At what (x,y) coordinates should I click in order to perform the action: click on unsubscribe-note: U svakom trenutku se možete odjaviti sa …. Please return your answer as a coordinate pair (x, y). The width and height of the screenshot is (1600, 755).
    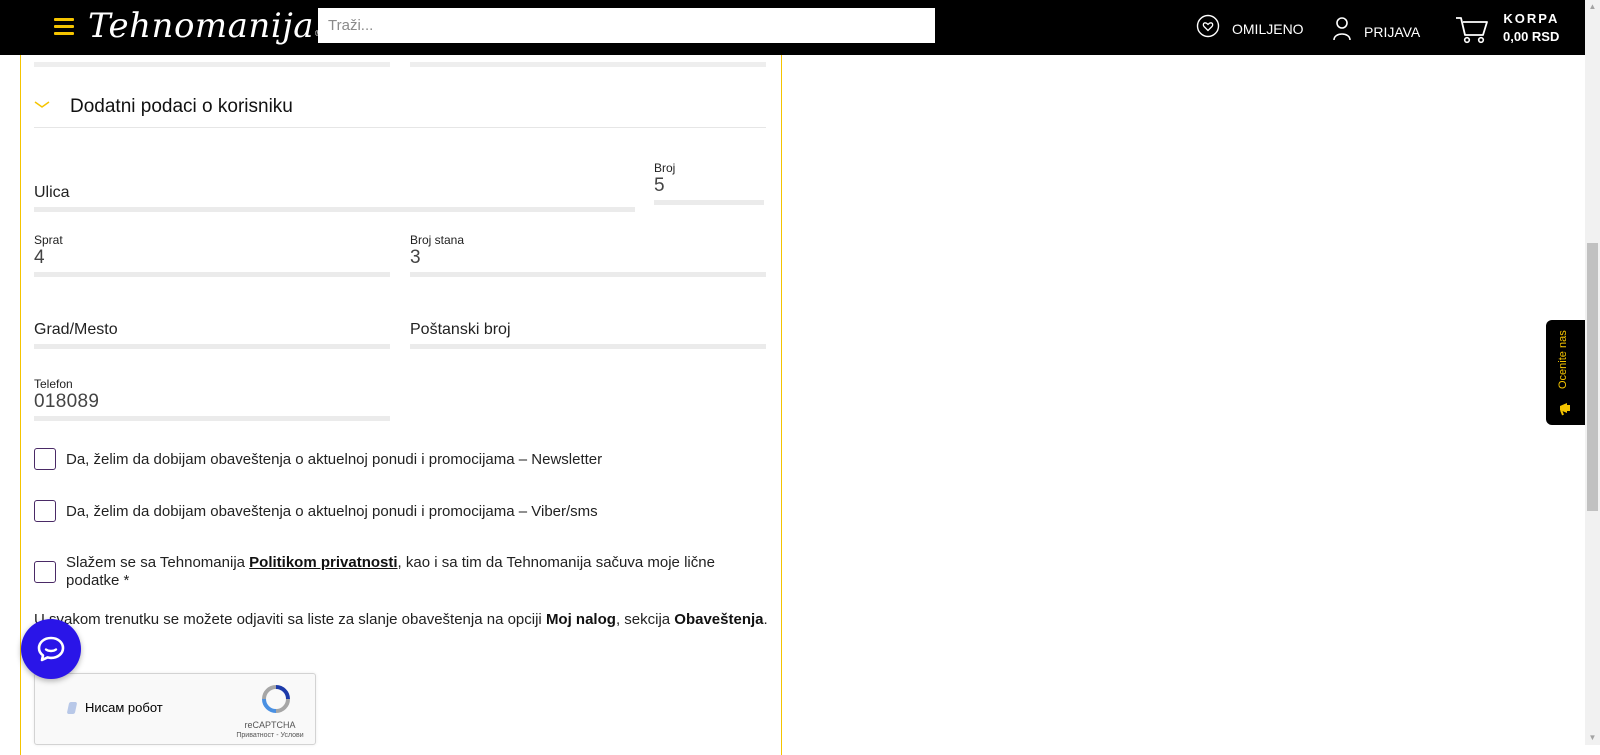
    Looking at the image, I should click on (401, 619).